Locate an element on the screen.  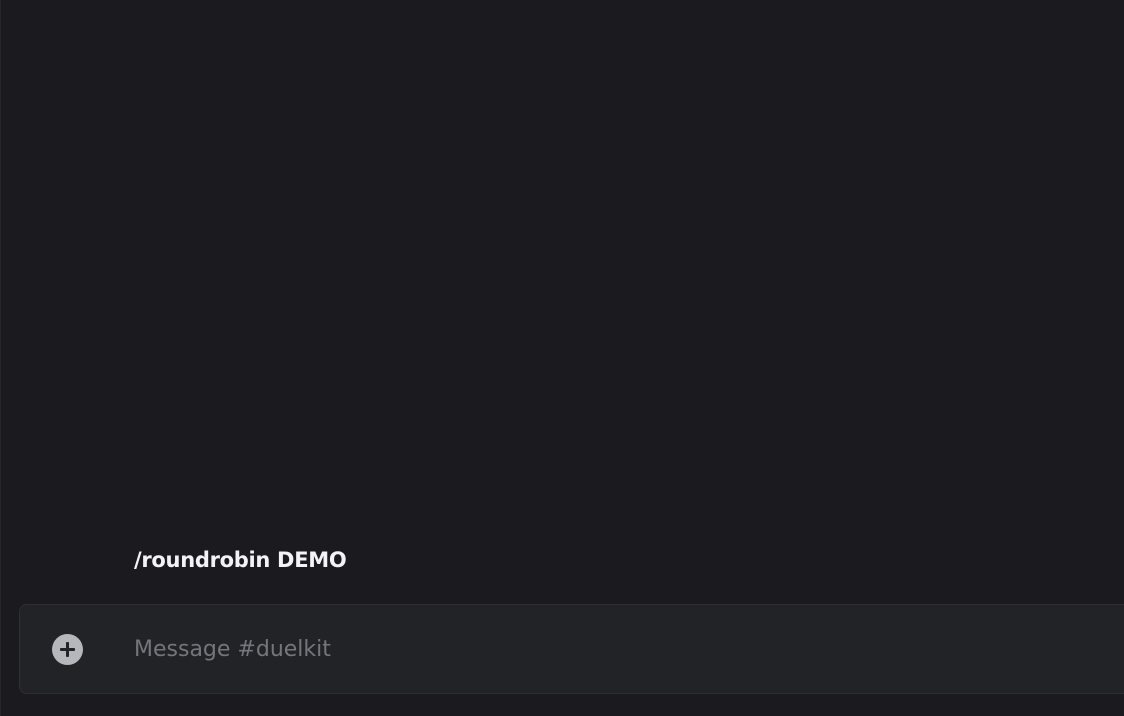
message-text: /roundrobin DEMO is located at coordinates (240, 560).